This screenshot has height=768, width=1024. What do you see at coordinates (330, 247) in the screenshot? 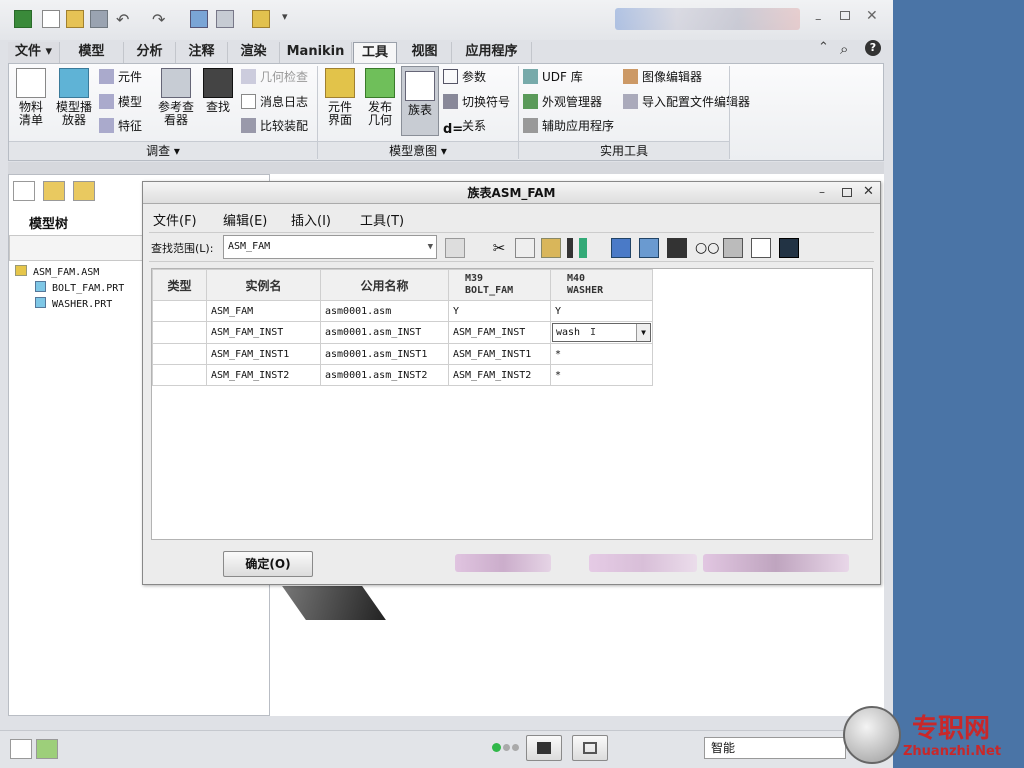
I see `lookup-select: ASM_FAM ▼` at bounding box center [330, 247].